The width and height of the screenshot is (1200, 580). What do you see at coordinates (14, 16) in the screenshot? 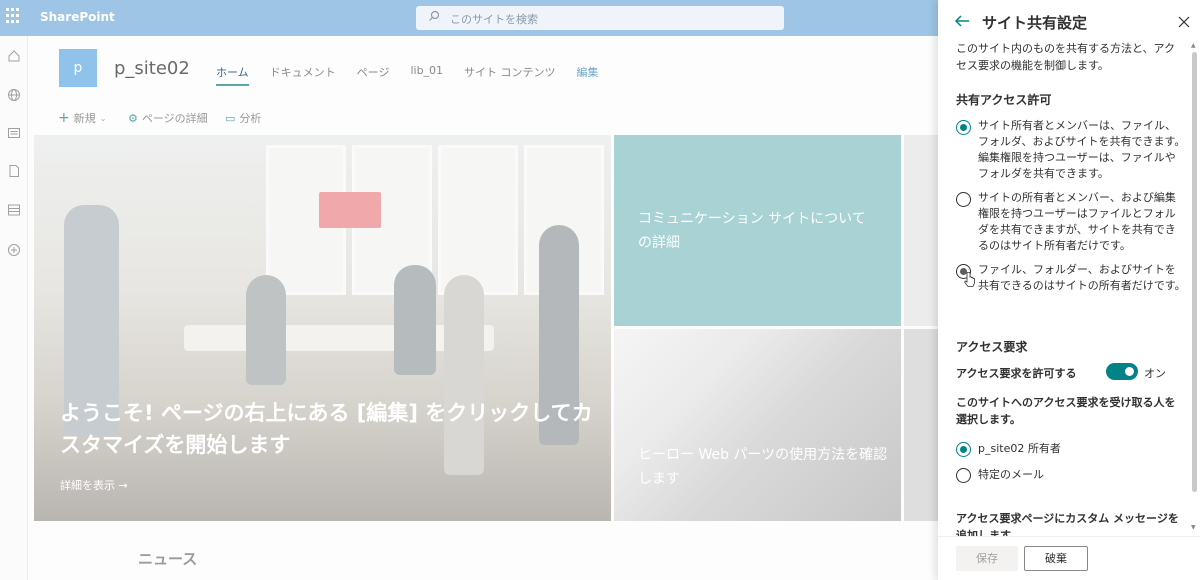
I see `app-launcher-icon` at bounding box center [14, 16].